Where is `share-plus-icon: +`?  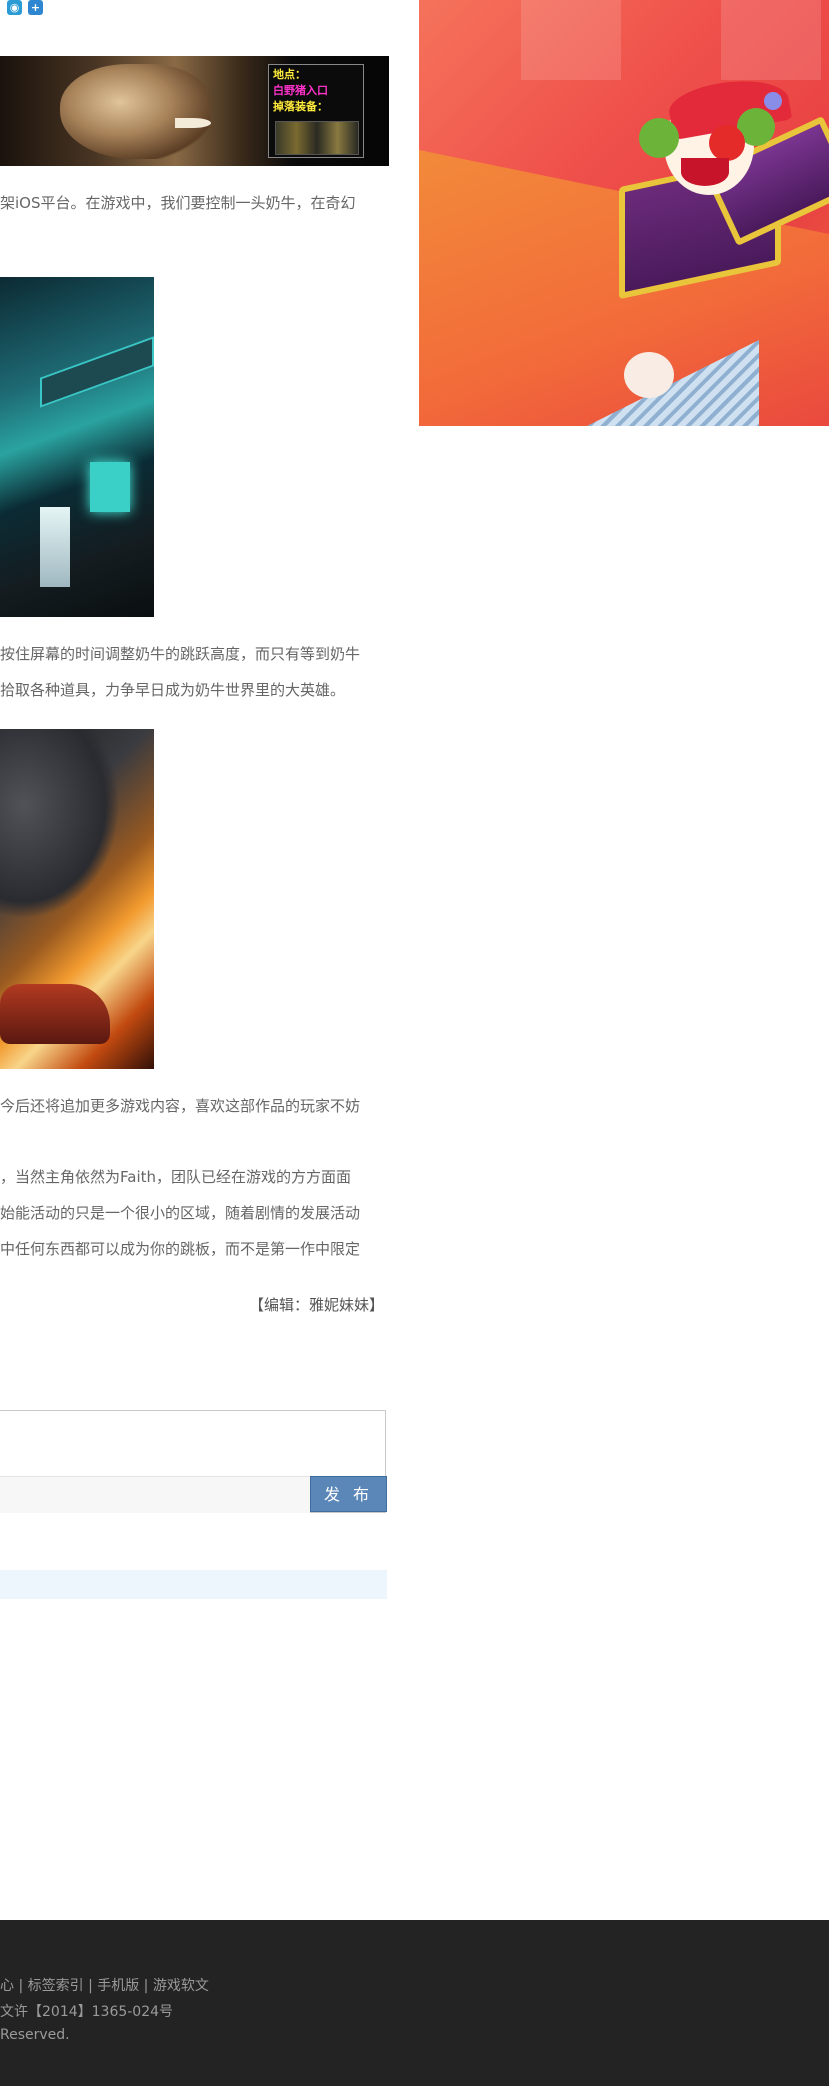 share-plus-icon: + is located at coordinates (35, 7).